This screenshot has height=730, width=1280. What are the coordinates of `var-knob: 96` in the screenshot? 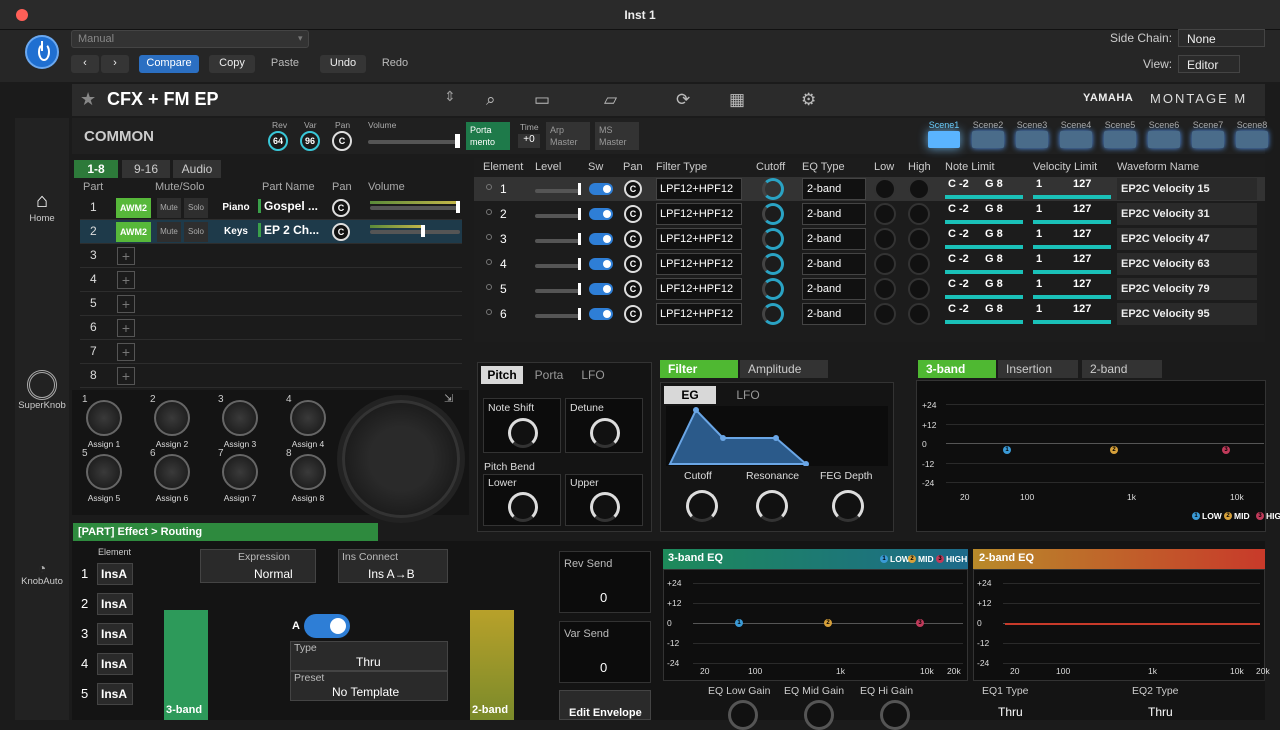 It's located at (310, 141).